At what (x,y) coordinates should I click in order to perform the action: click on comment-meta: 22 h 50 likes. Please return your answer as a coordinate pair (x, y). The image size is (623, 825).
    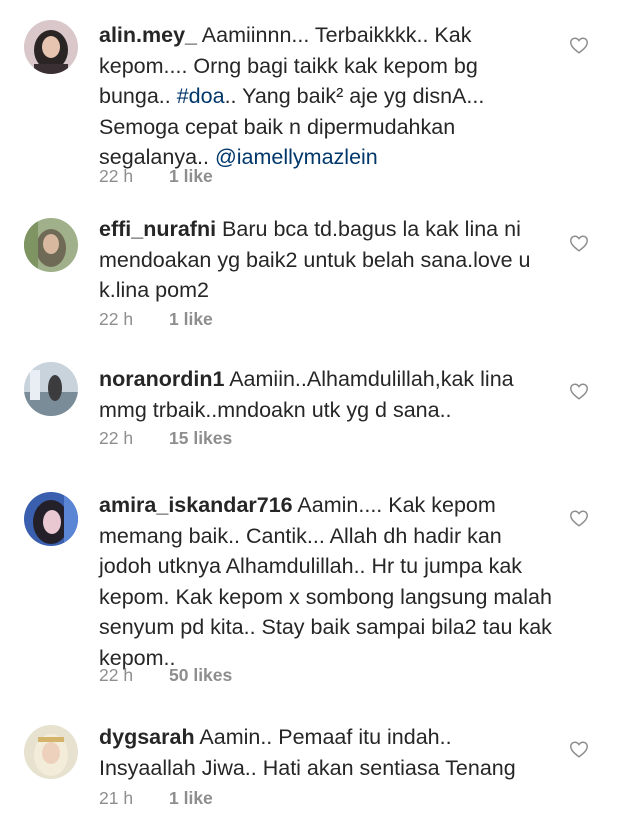
    Looking at the image, I should click on (165, 675).